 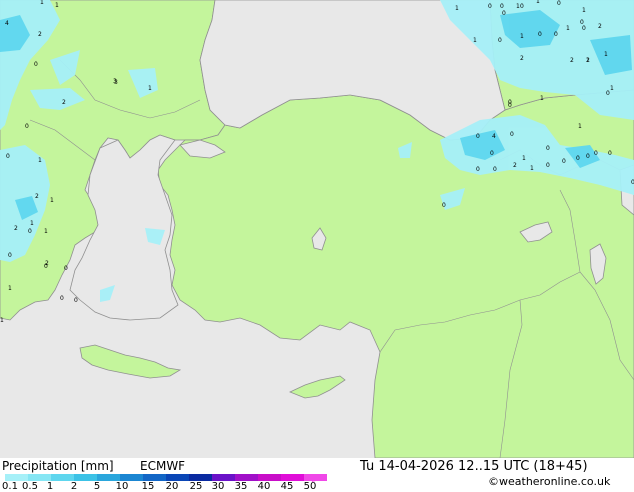 I want to click on legend-tick-label: 2, so click(x=74, y=486).